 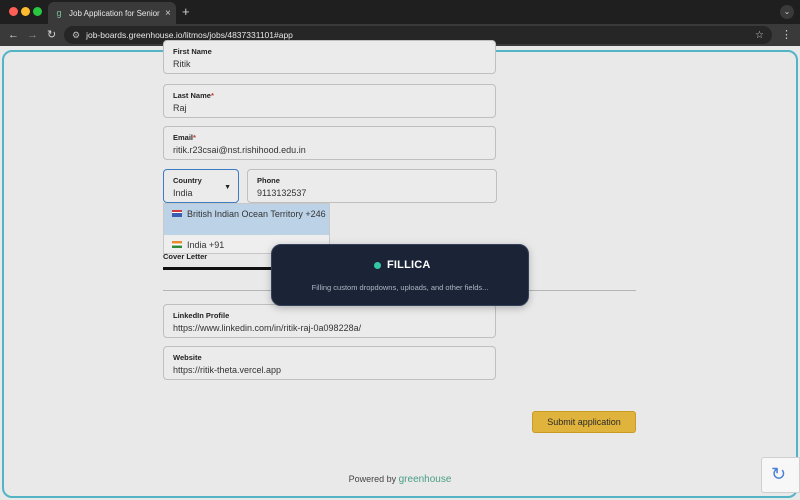 I want to click on browser-tab: g Job Application for Senior So ×, so click(x=112, y=13).